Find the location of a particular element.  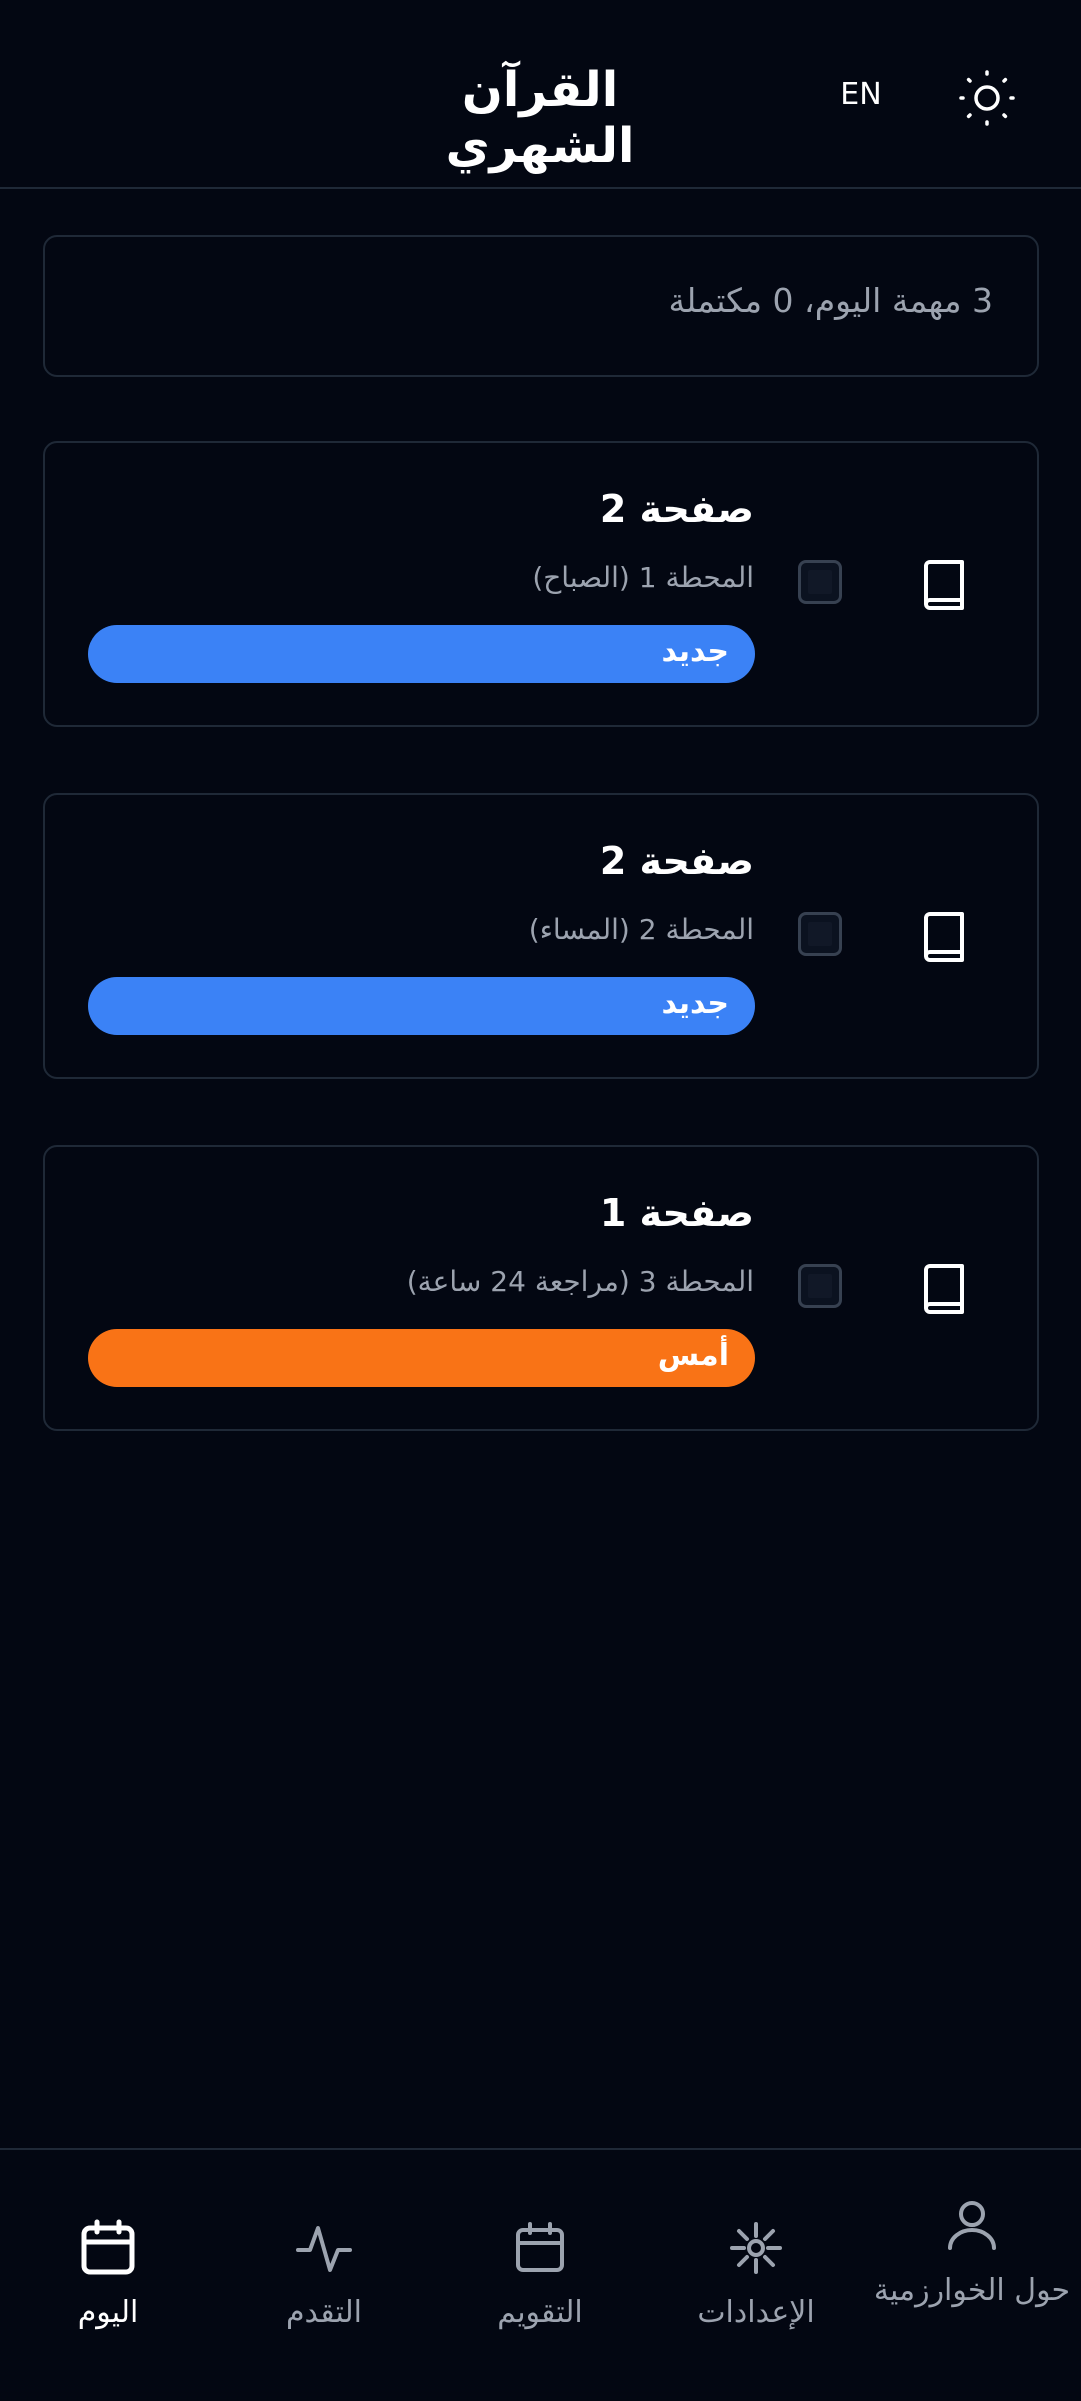

sun-icon is located at coordinates (987, 98).